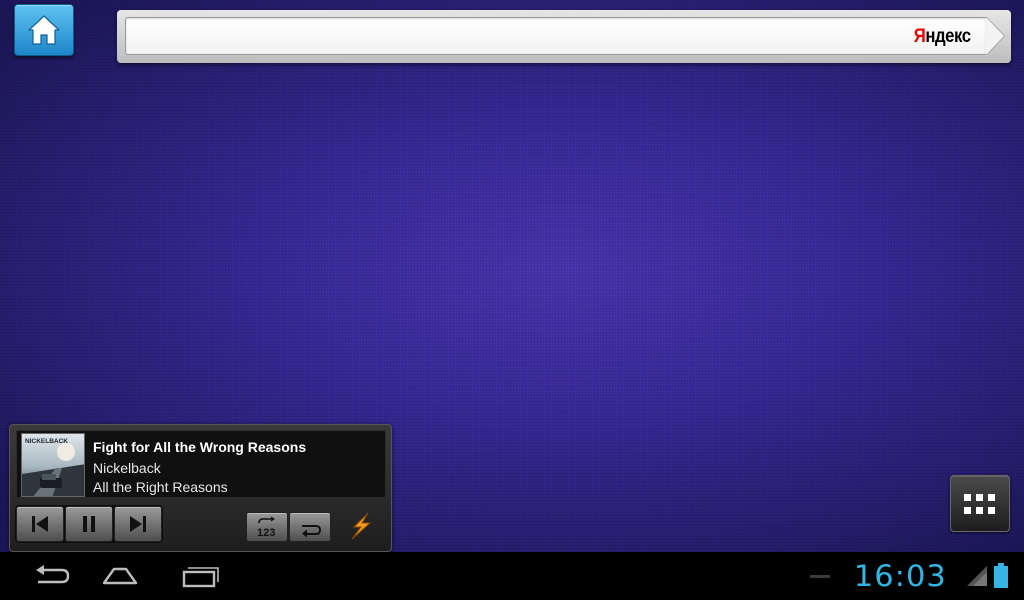 This screenshot has height=600, width=1024. I want to click on track-album: All the Right Reasons, so click(160, 487).